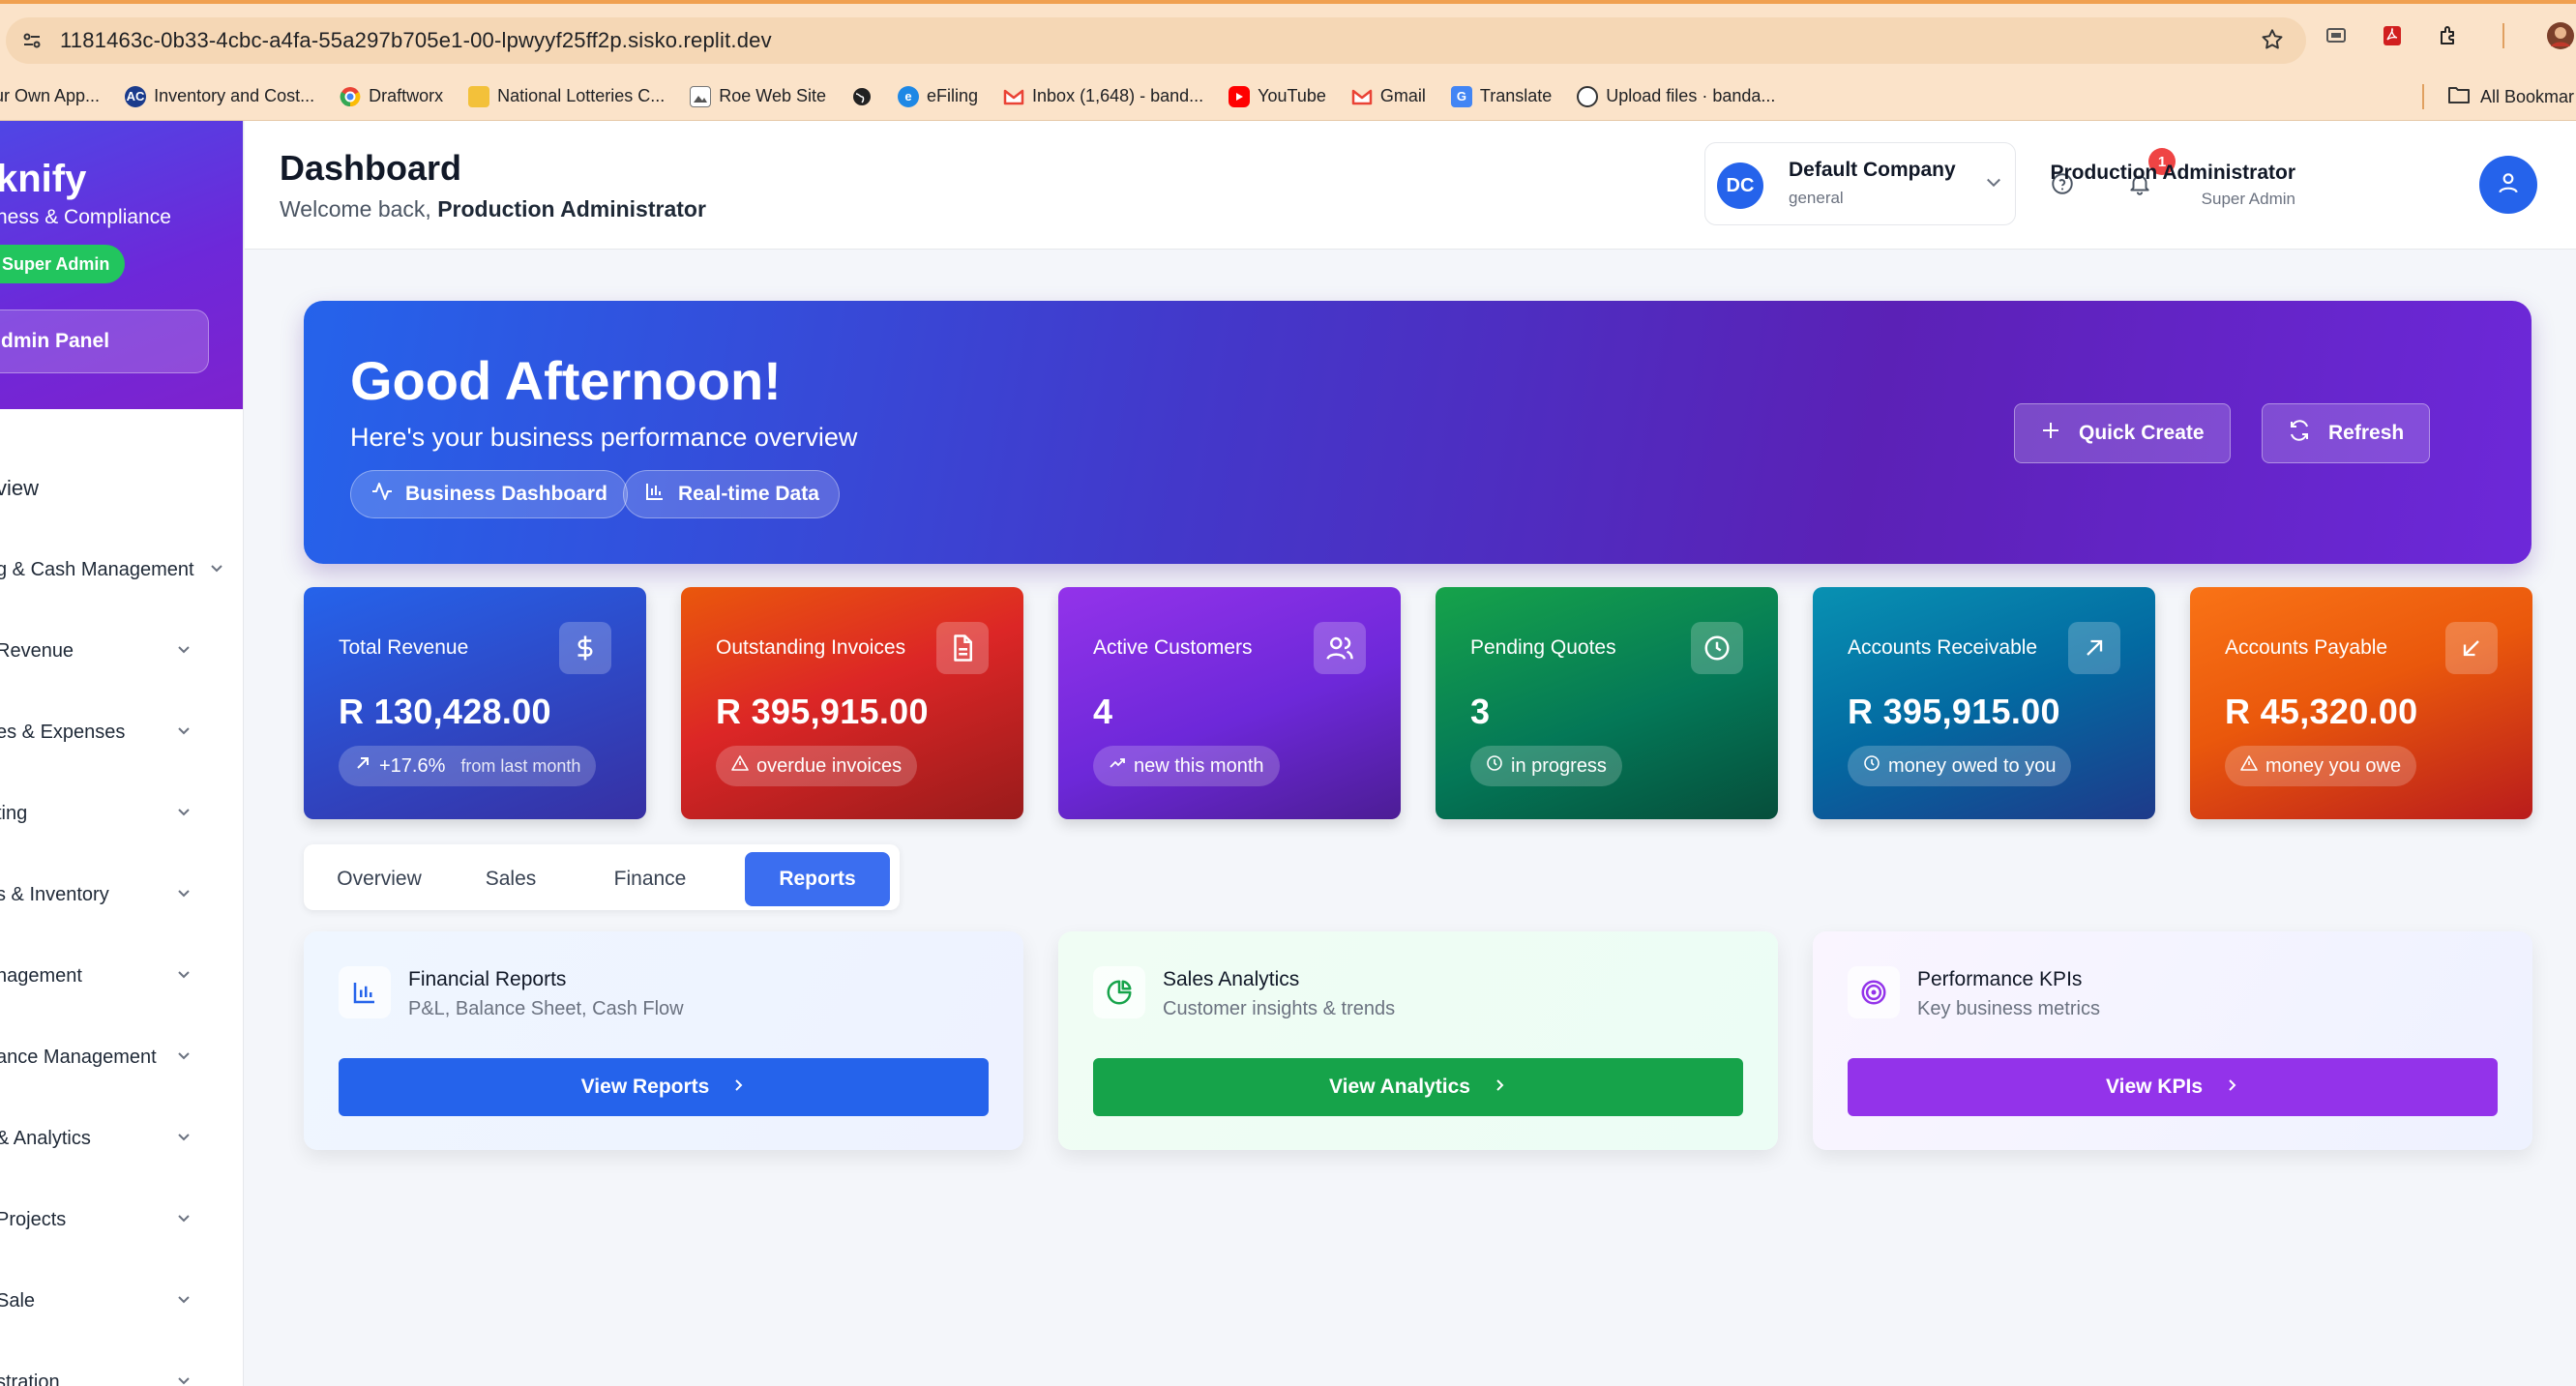  What do you see at coordinates (122, 895) in the screenshot?
I see `sidebar-item-inventory: s & Inventory` at bounding box center [122, 895].